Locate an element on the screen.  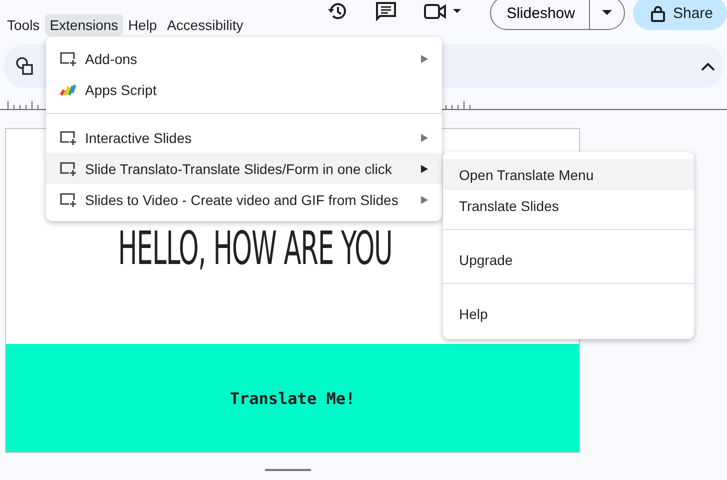
menu-item: Open Translate Menu is located at coordinates (568, 174).